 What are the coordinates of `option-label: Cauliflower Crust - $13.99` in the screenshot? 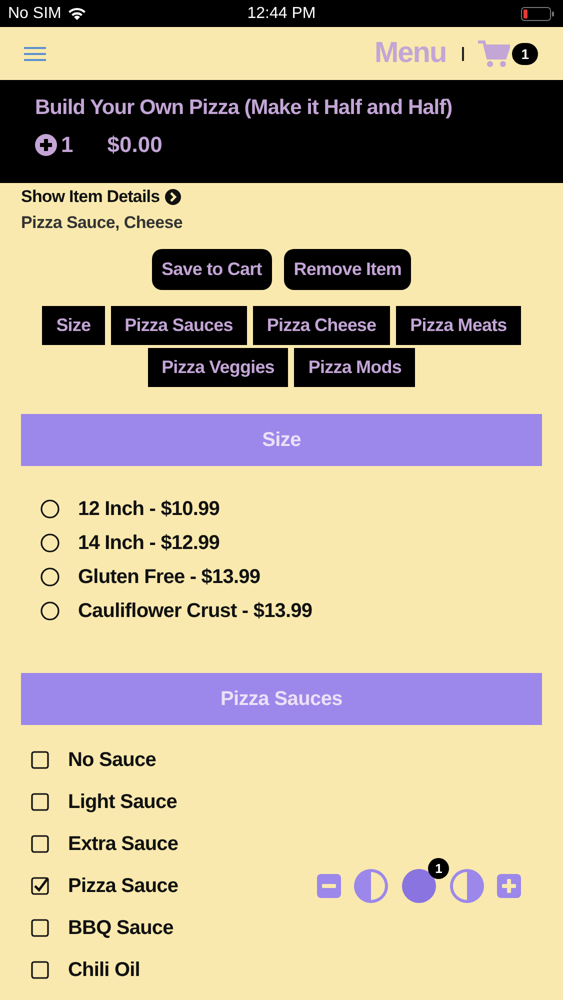 It's located at (195, 611).